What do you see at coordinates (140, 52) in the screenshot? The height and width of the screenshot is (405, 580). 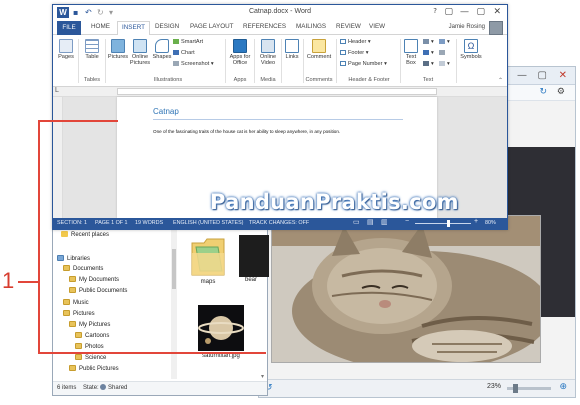 I see `online-pictures-button: Online Pictures` at bounding box center [140, 52].